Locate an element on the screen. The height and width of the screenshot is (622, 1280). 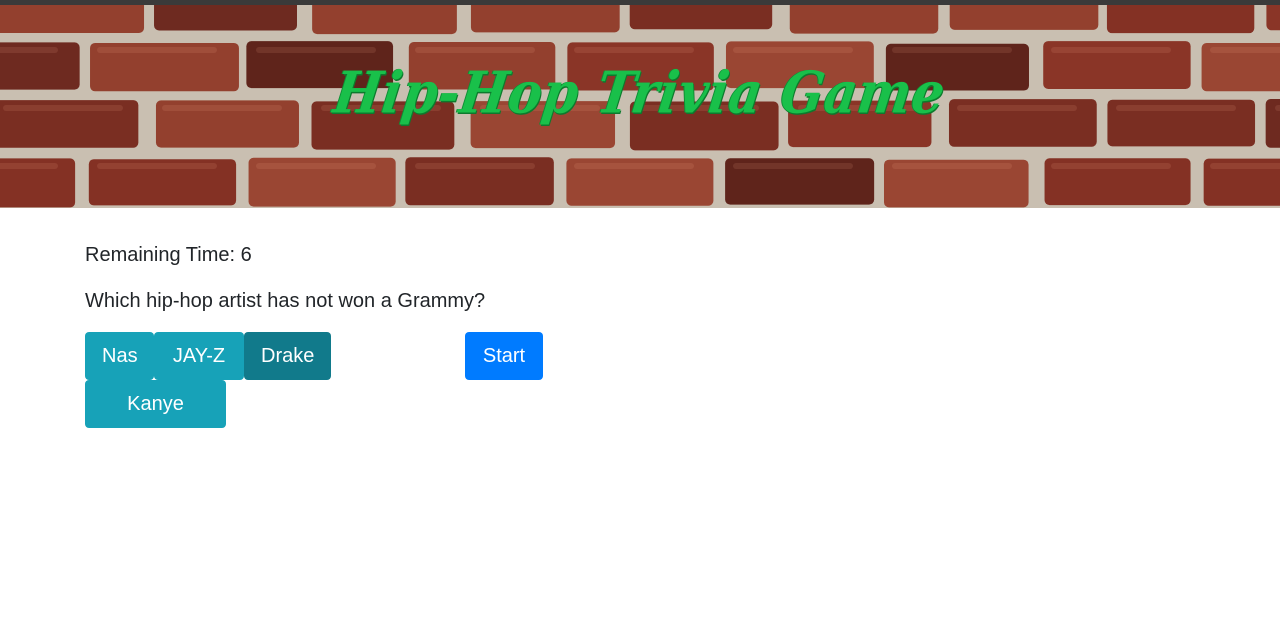
answer-button-nas: Nas is located at coordinates (119, 356).